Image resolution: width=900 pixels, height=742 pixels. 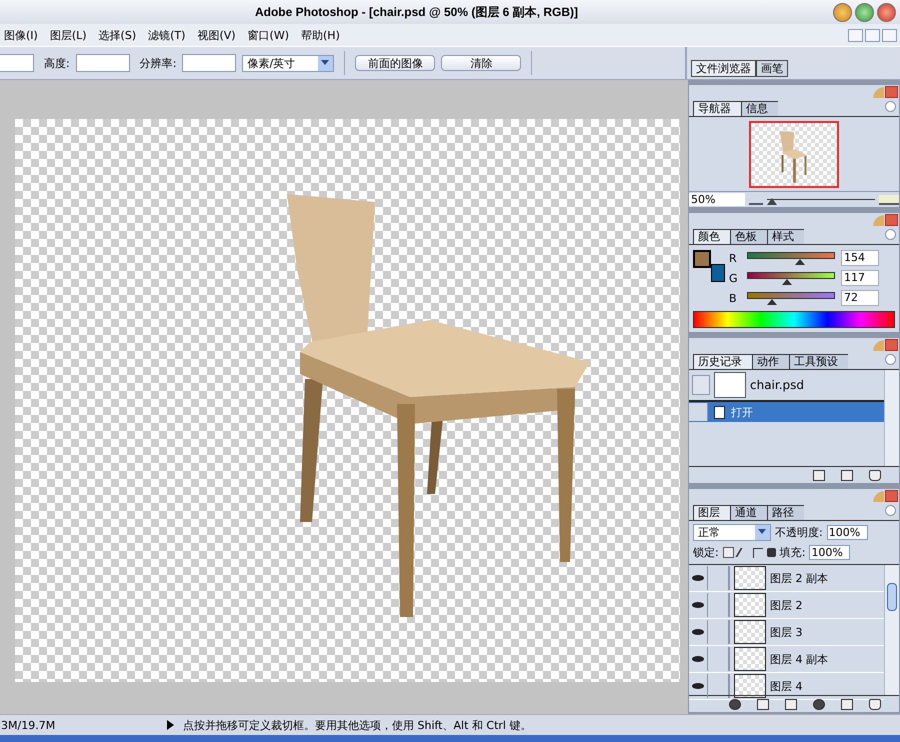 I want to click on restore-button, so click(x=872, y=35).